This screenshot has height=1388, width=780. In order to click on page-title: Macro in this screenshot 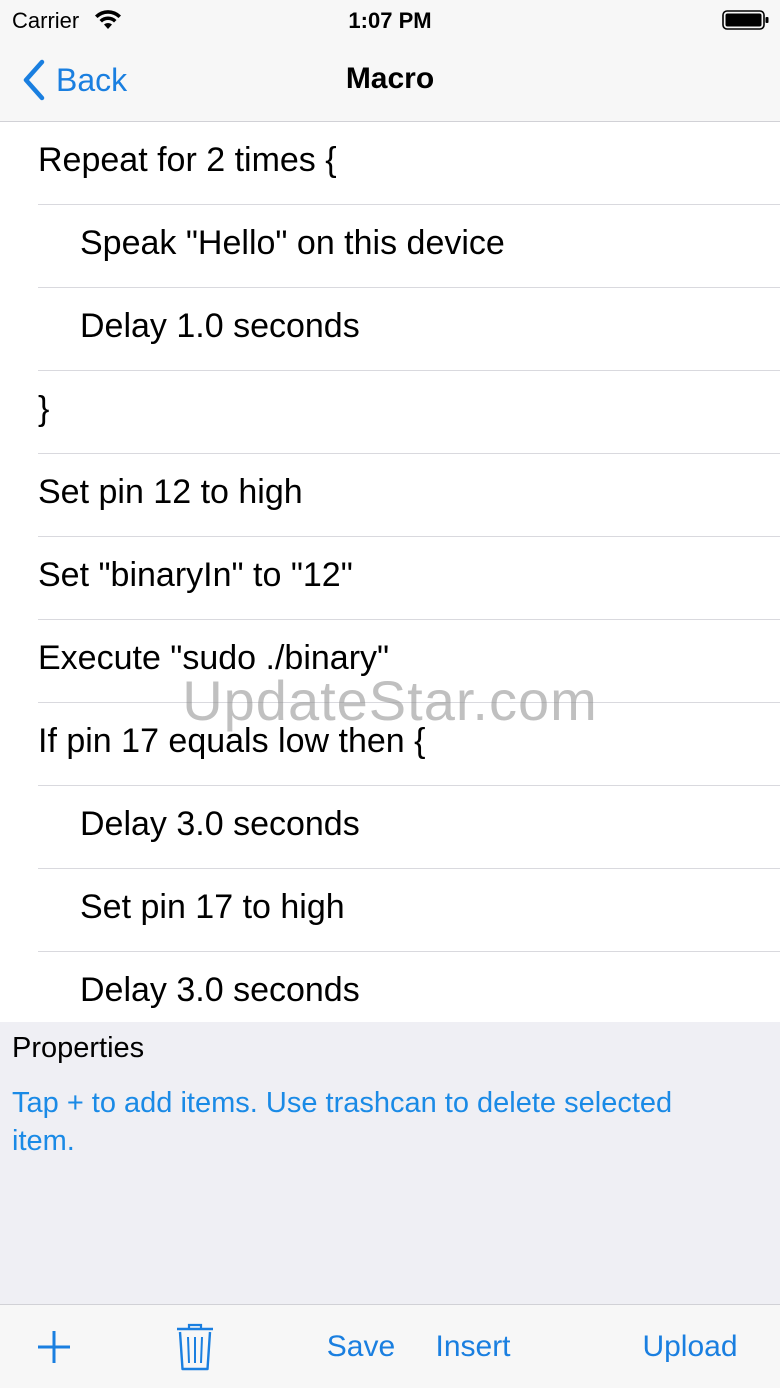, I will do `click(390, 78)`.